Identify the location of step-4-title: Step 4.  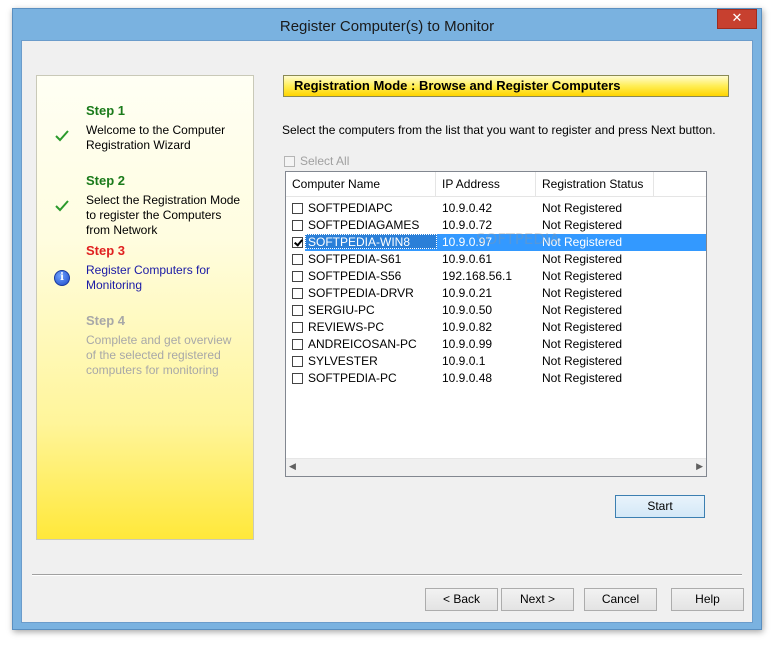
(106, 320).